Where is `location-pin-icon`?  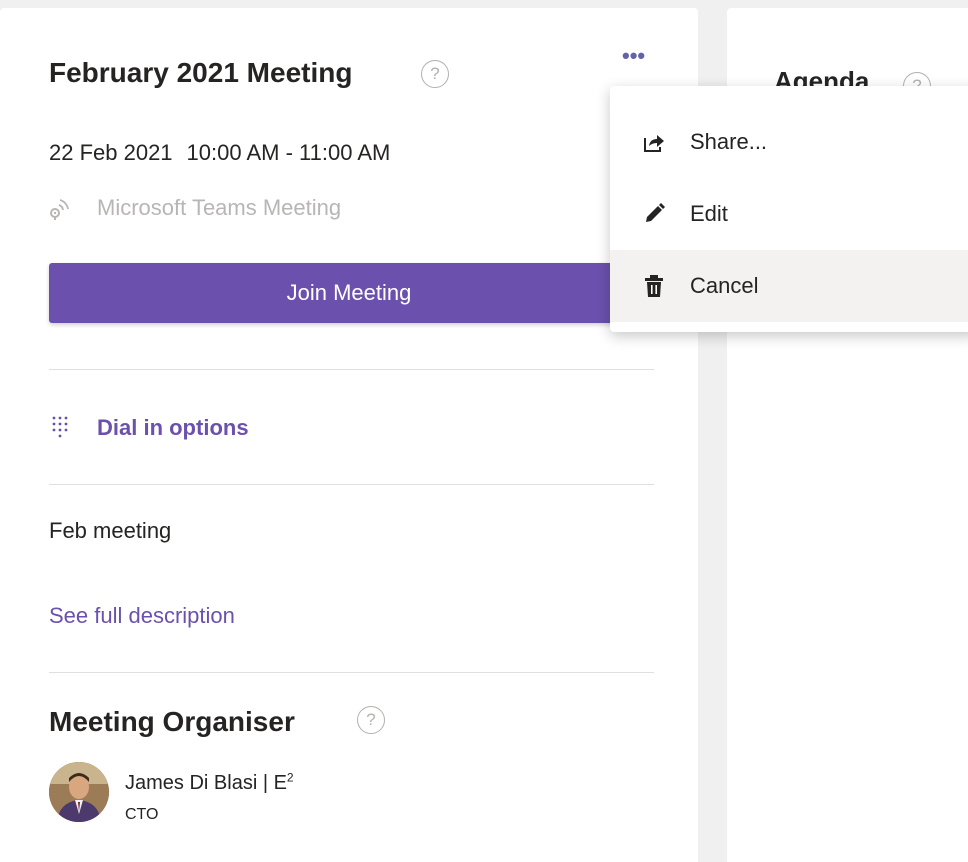
location-pin-icon is located at coordinates (59, 209).